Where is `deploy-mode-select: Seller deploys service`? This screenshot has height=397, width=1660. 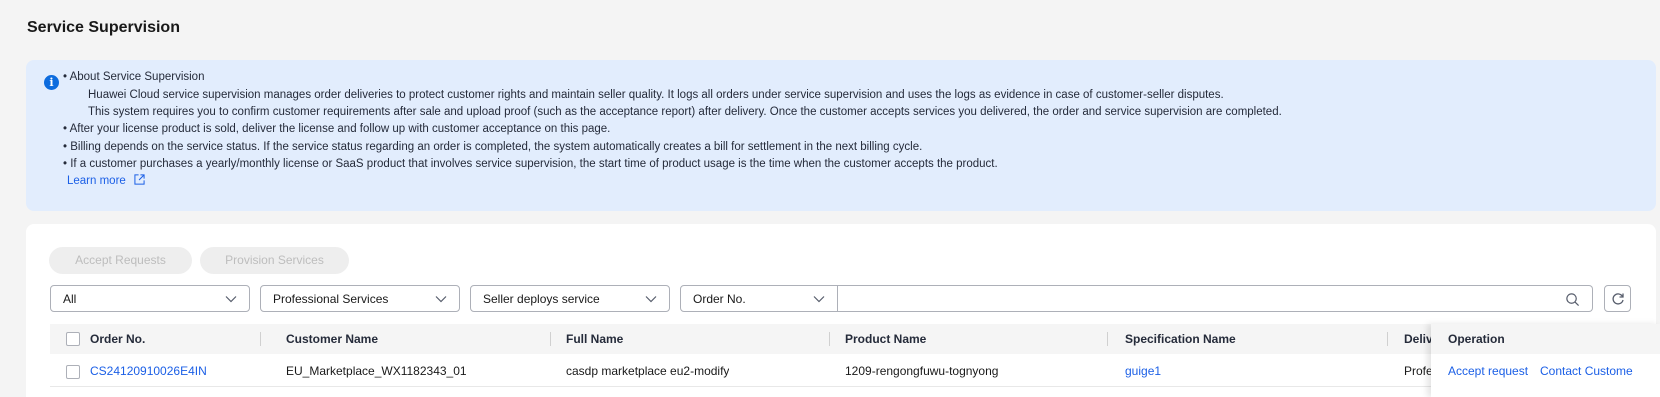
deploy-mode-select: Seller deploys service is located at coordinates (570, 298).